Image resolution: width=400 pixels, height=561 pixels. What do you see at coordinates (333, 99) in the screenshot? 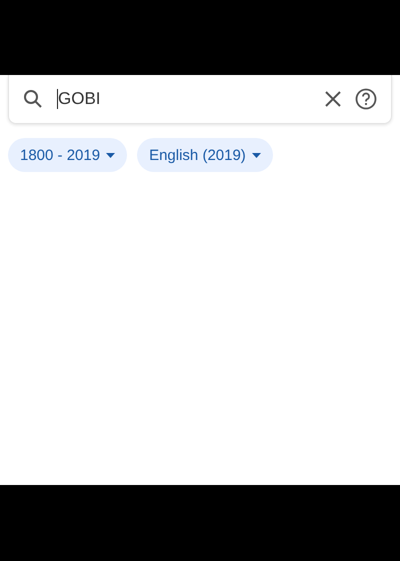
I see `close-icon` at bounding box center [333, 99].